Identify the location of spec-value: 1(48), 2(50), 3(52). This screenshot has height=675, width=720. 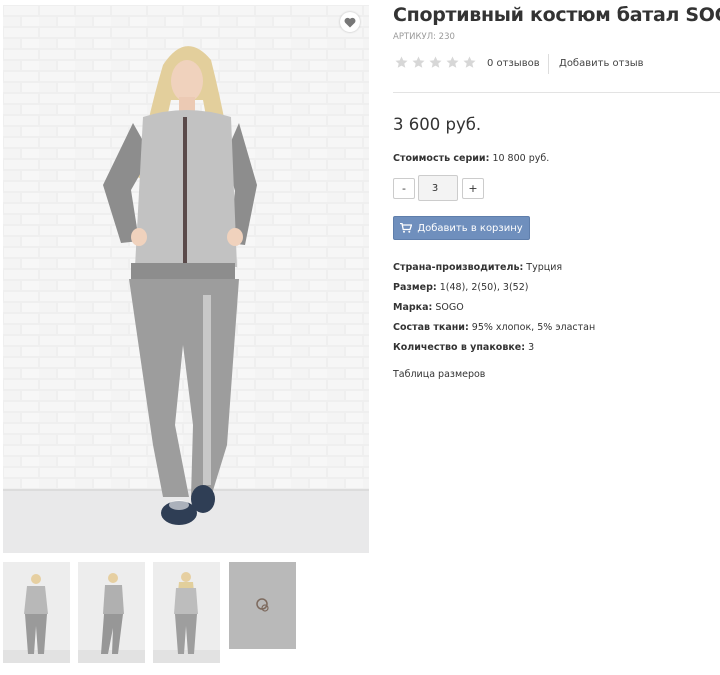
(484, 287).